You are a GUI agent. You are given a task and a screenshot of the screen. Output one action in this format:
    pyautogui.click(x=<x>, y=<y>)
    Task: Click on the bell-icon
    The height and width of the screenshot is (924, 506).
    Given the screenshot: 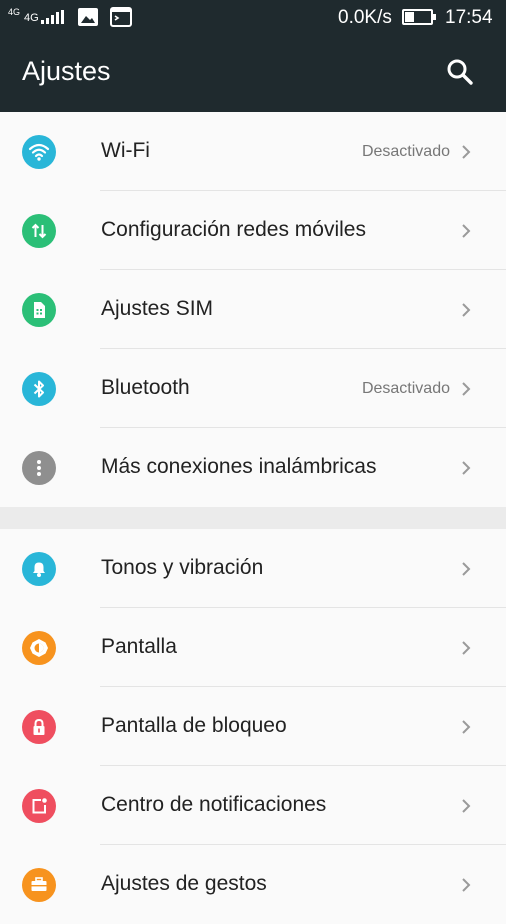 What is the action you would take?
    pyautogui.click(x=39, y=569)
    